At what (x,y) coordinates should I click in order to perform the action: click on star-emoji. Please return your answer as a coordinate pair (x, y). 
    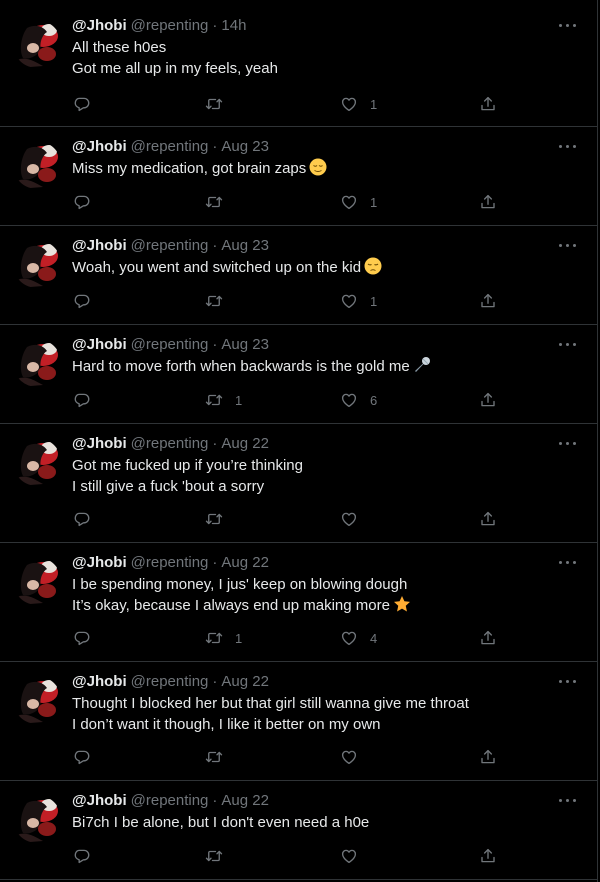
    Looking at the image, I should click on (401, 604).